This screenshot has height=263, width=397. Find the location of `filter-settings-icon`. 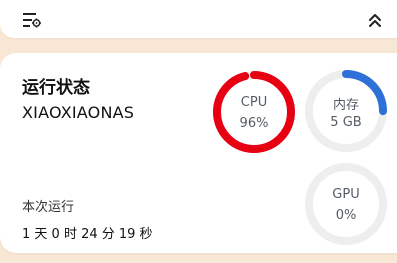

filter-settings-icon is located at coordinates (32, 20).